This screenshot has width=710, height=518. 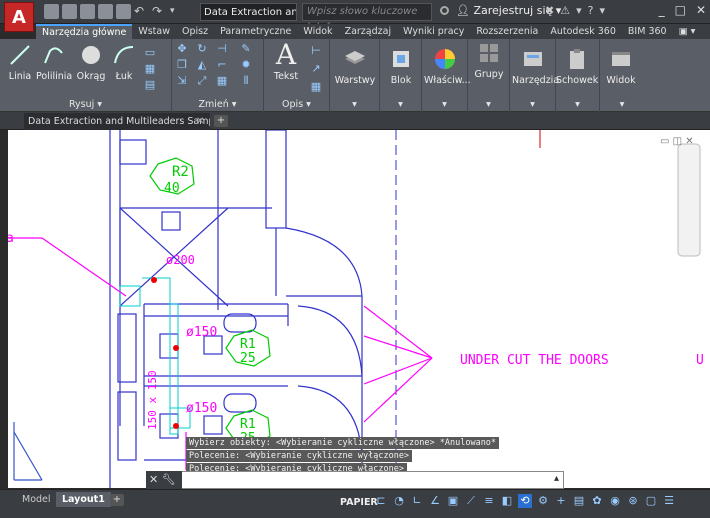 What do you see at coordinates (471, 501) in the screenshot?
I see `otrack-icon: ⟋` at bounding box center [471, 501].